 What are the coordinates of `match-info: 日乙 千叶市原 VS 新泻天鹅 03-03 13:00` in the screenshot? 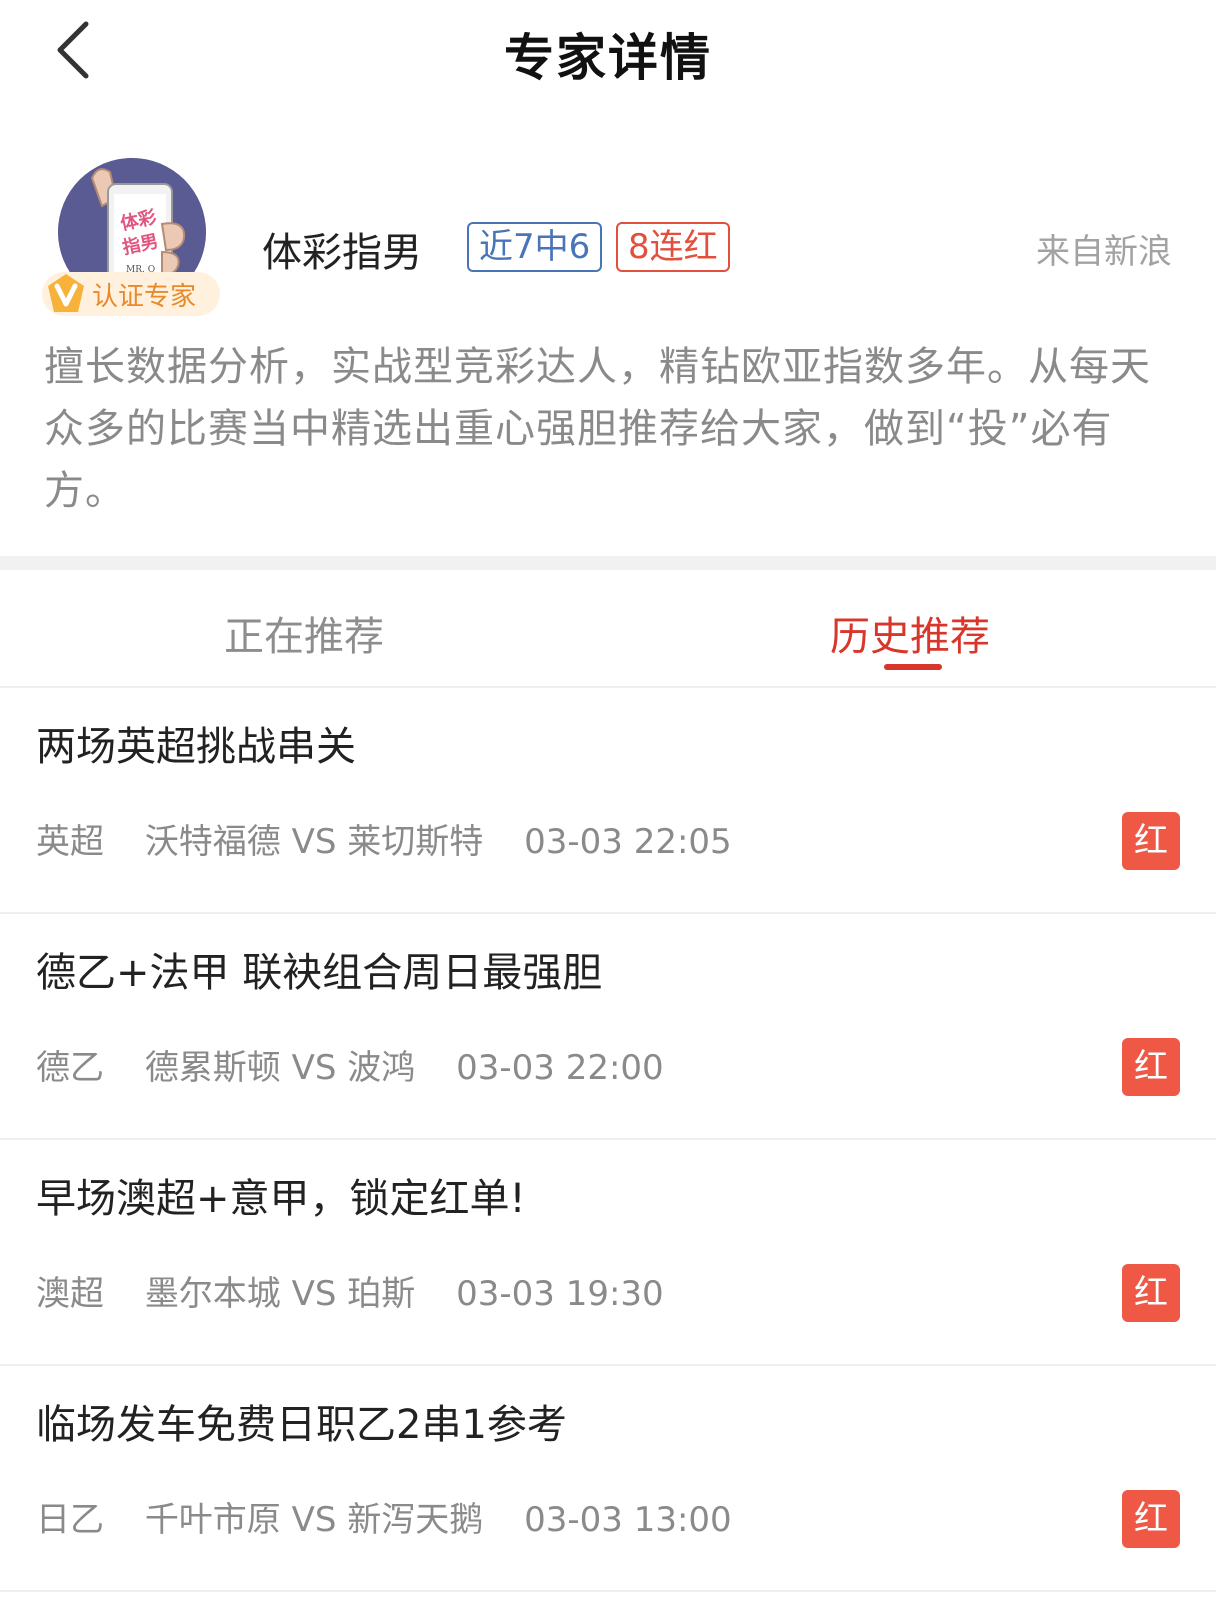 It's located at (399, 1516).